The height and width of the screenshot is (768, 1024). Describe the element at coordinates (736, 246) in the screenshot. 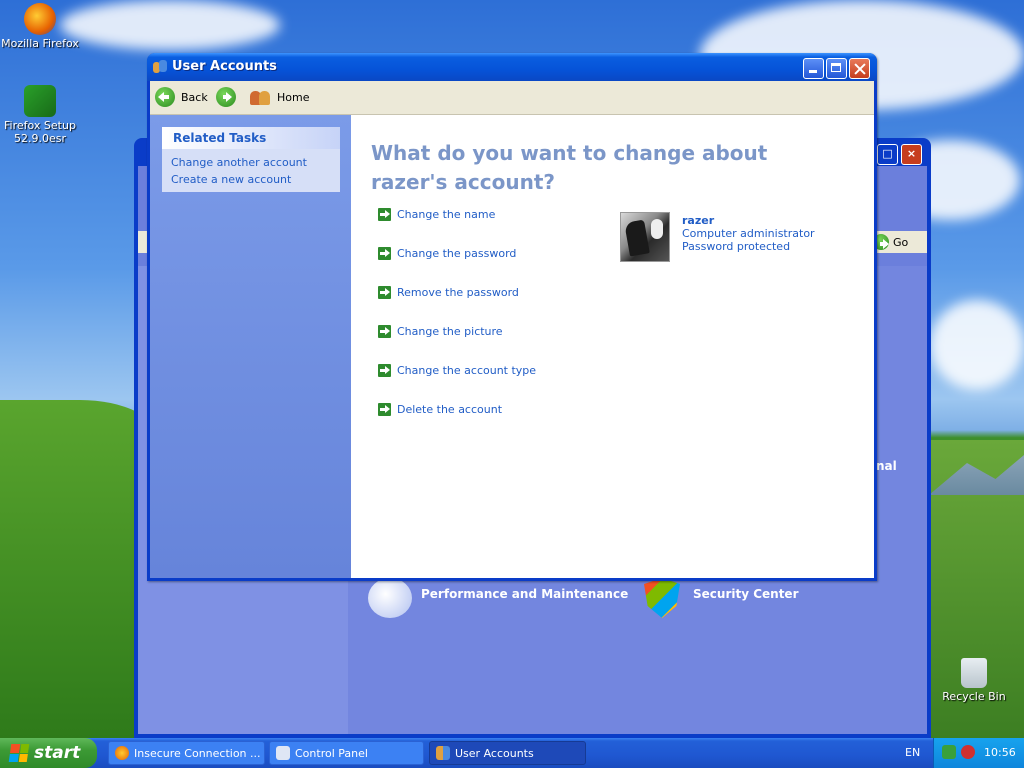

I see `user-password-status: Password protected` at that location.